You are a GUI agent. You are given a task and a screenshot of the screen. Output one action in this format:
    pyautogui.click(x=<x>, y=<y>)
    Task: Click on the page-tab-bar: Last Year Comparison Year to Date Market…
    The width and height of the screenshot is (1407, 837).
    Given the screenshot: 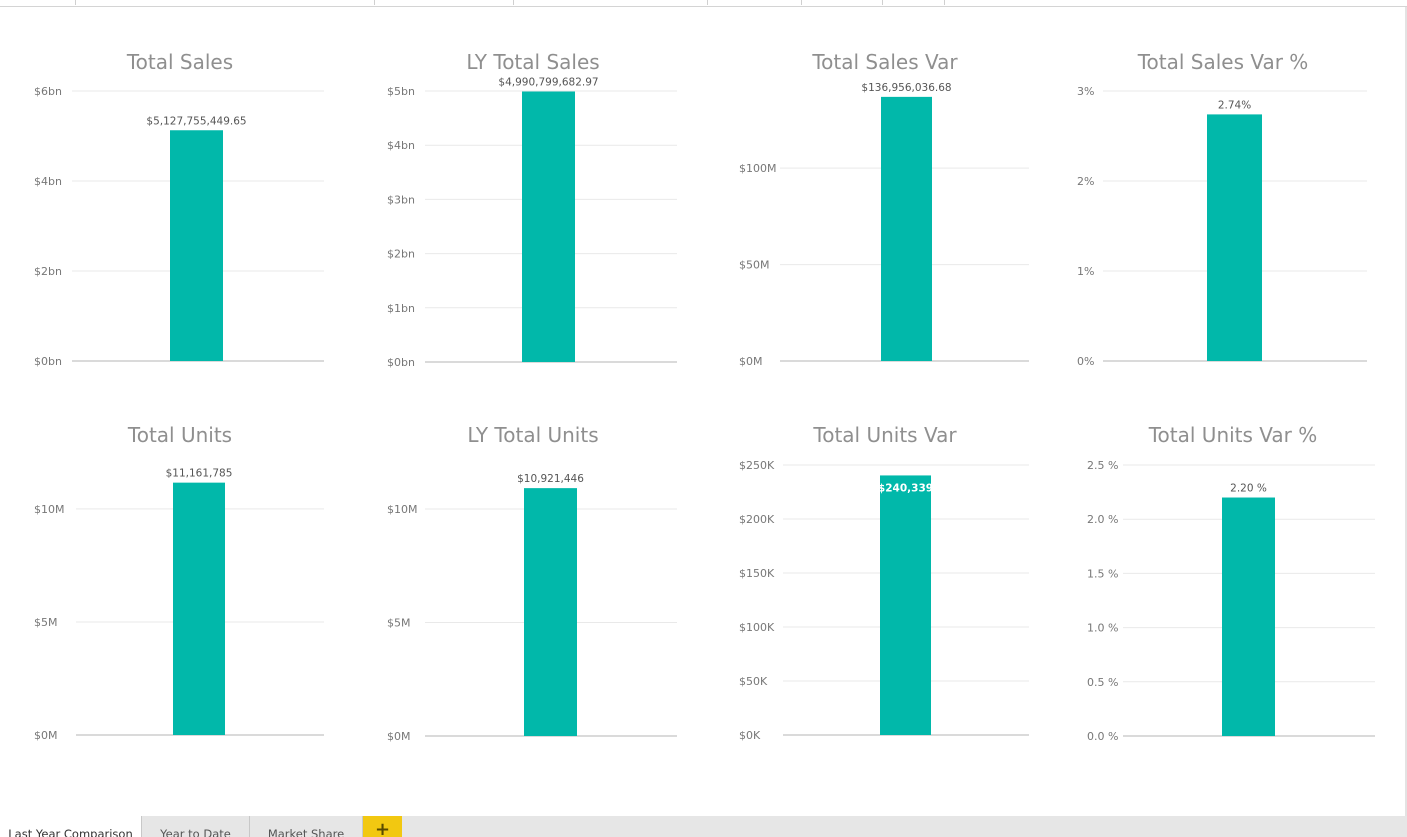 What is the action you would take?
    pyautogui.click(x=703, y=826)
    